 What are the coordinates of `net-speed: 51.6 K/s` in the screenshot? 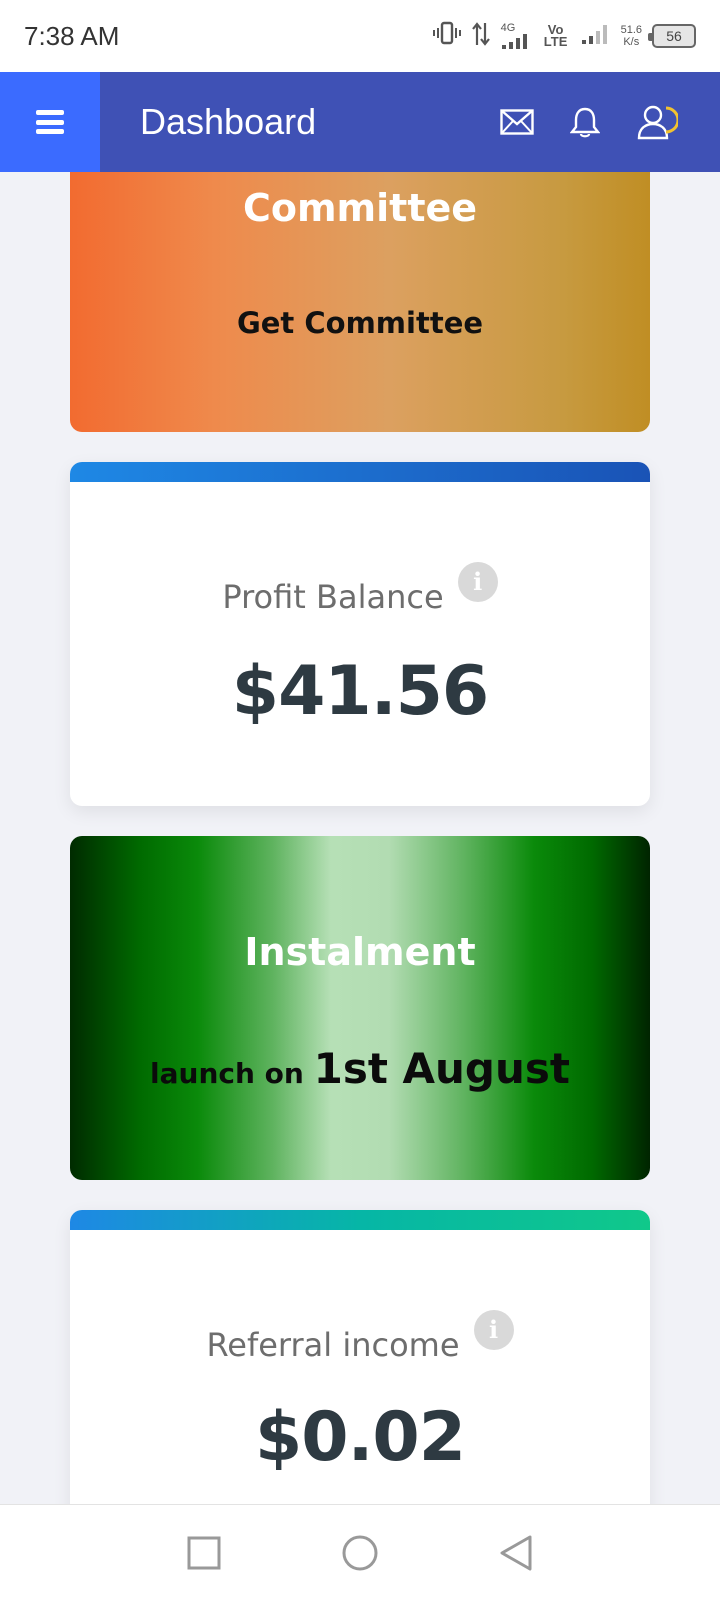 It's located at (631, 36).